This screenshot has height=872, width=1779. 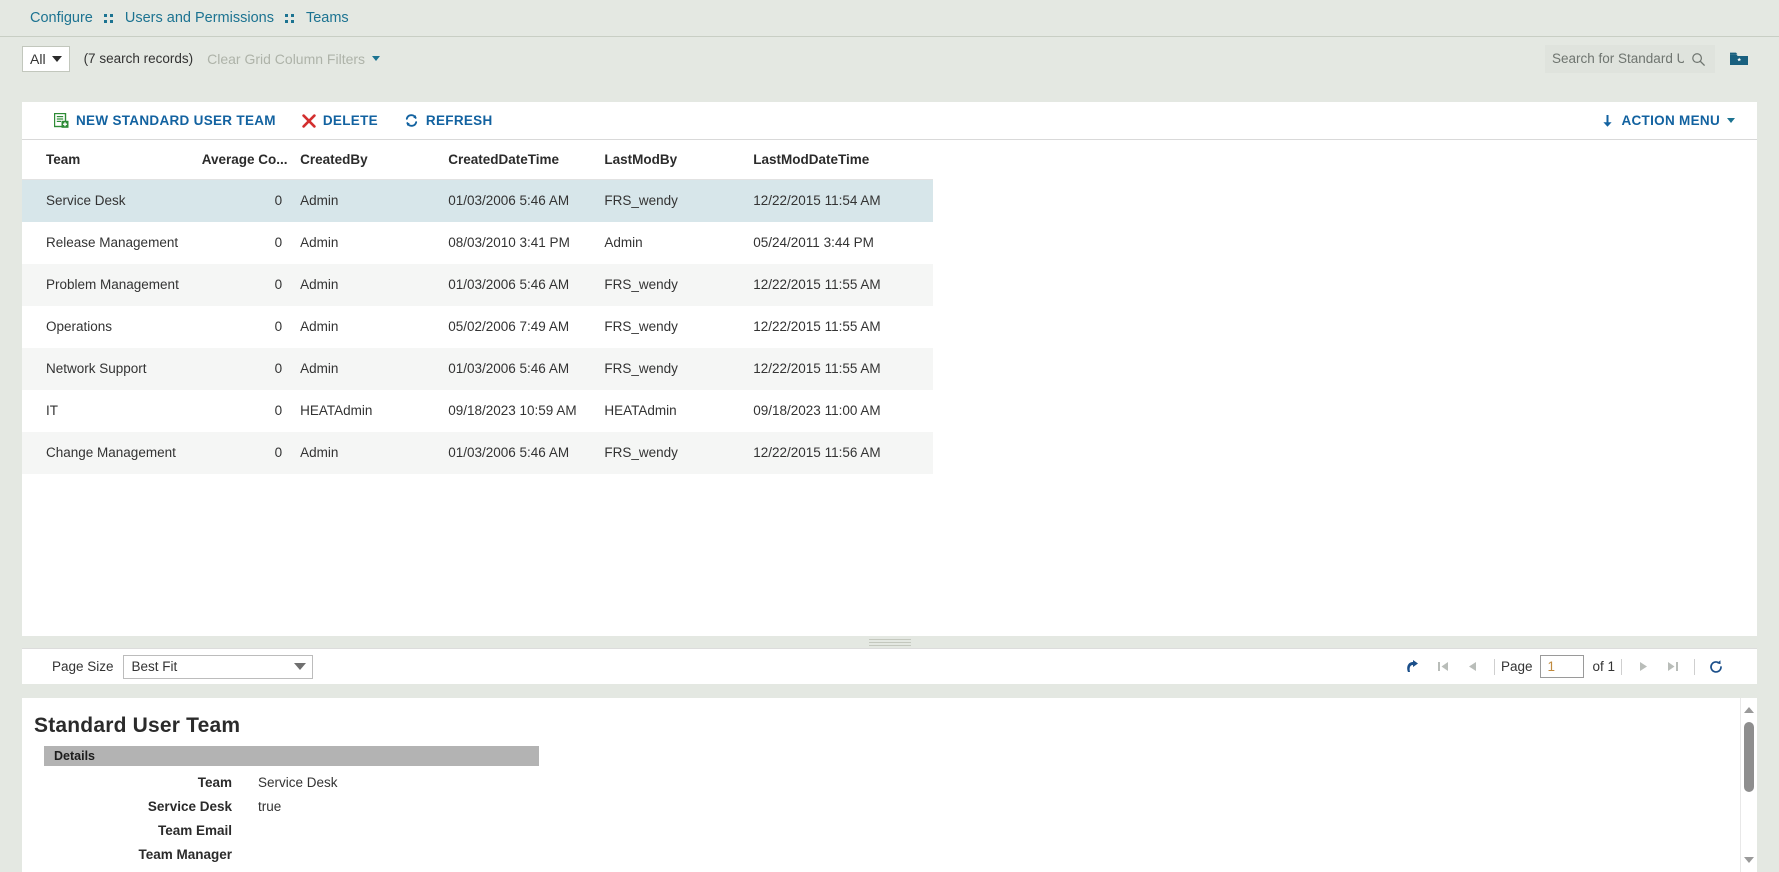 I want to click on cell-cdt: 09/18/2023 10:59 AM, so click(x=512, y=410).